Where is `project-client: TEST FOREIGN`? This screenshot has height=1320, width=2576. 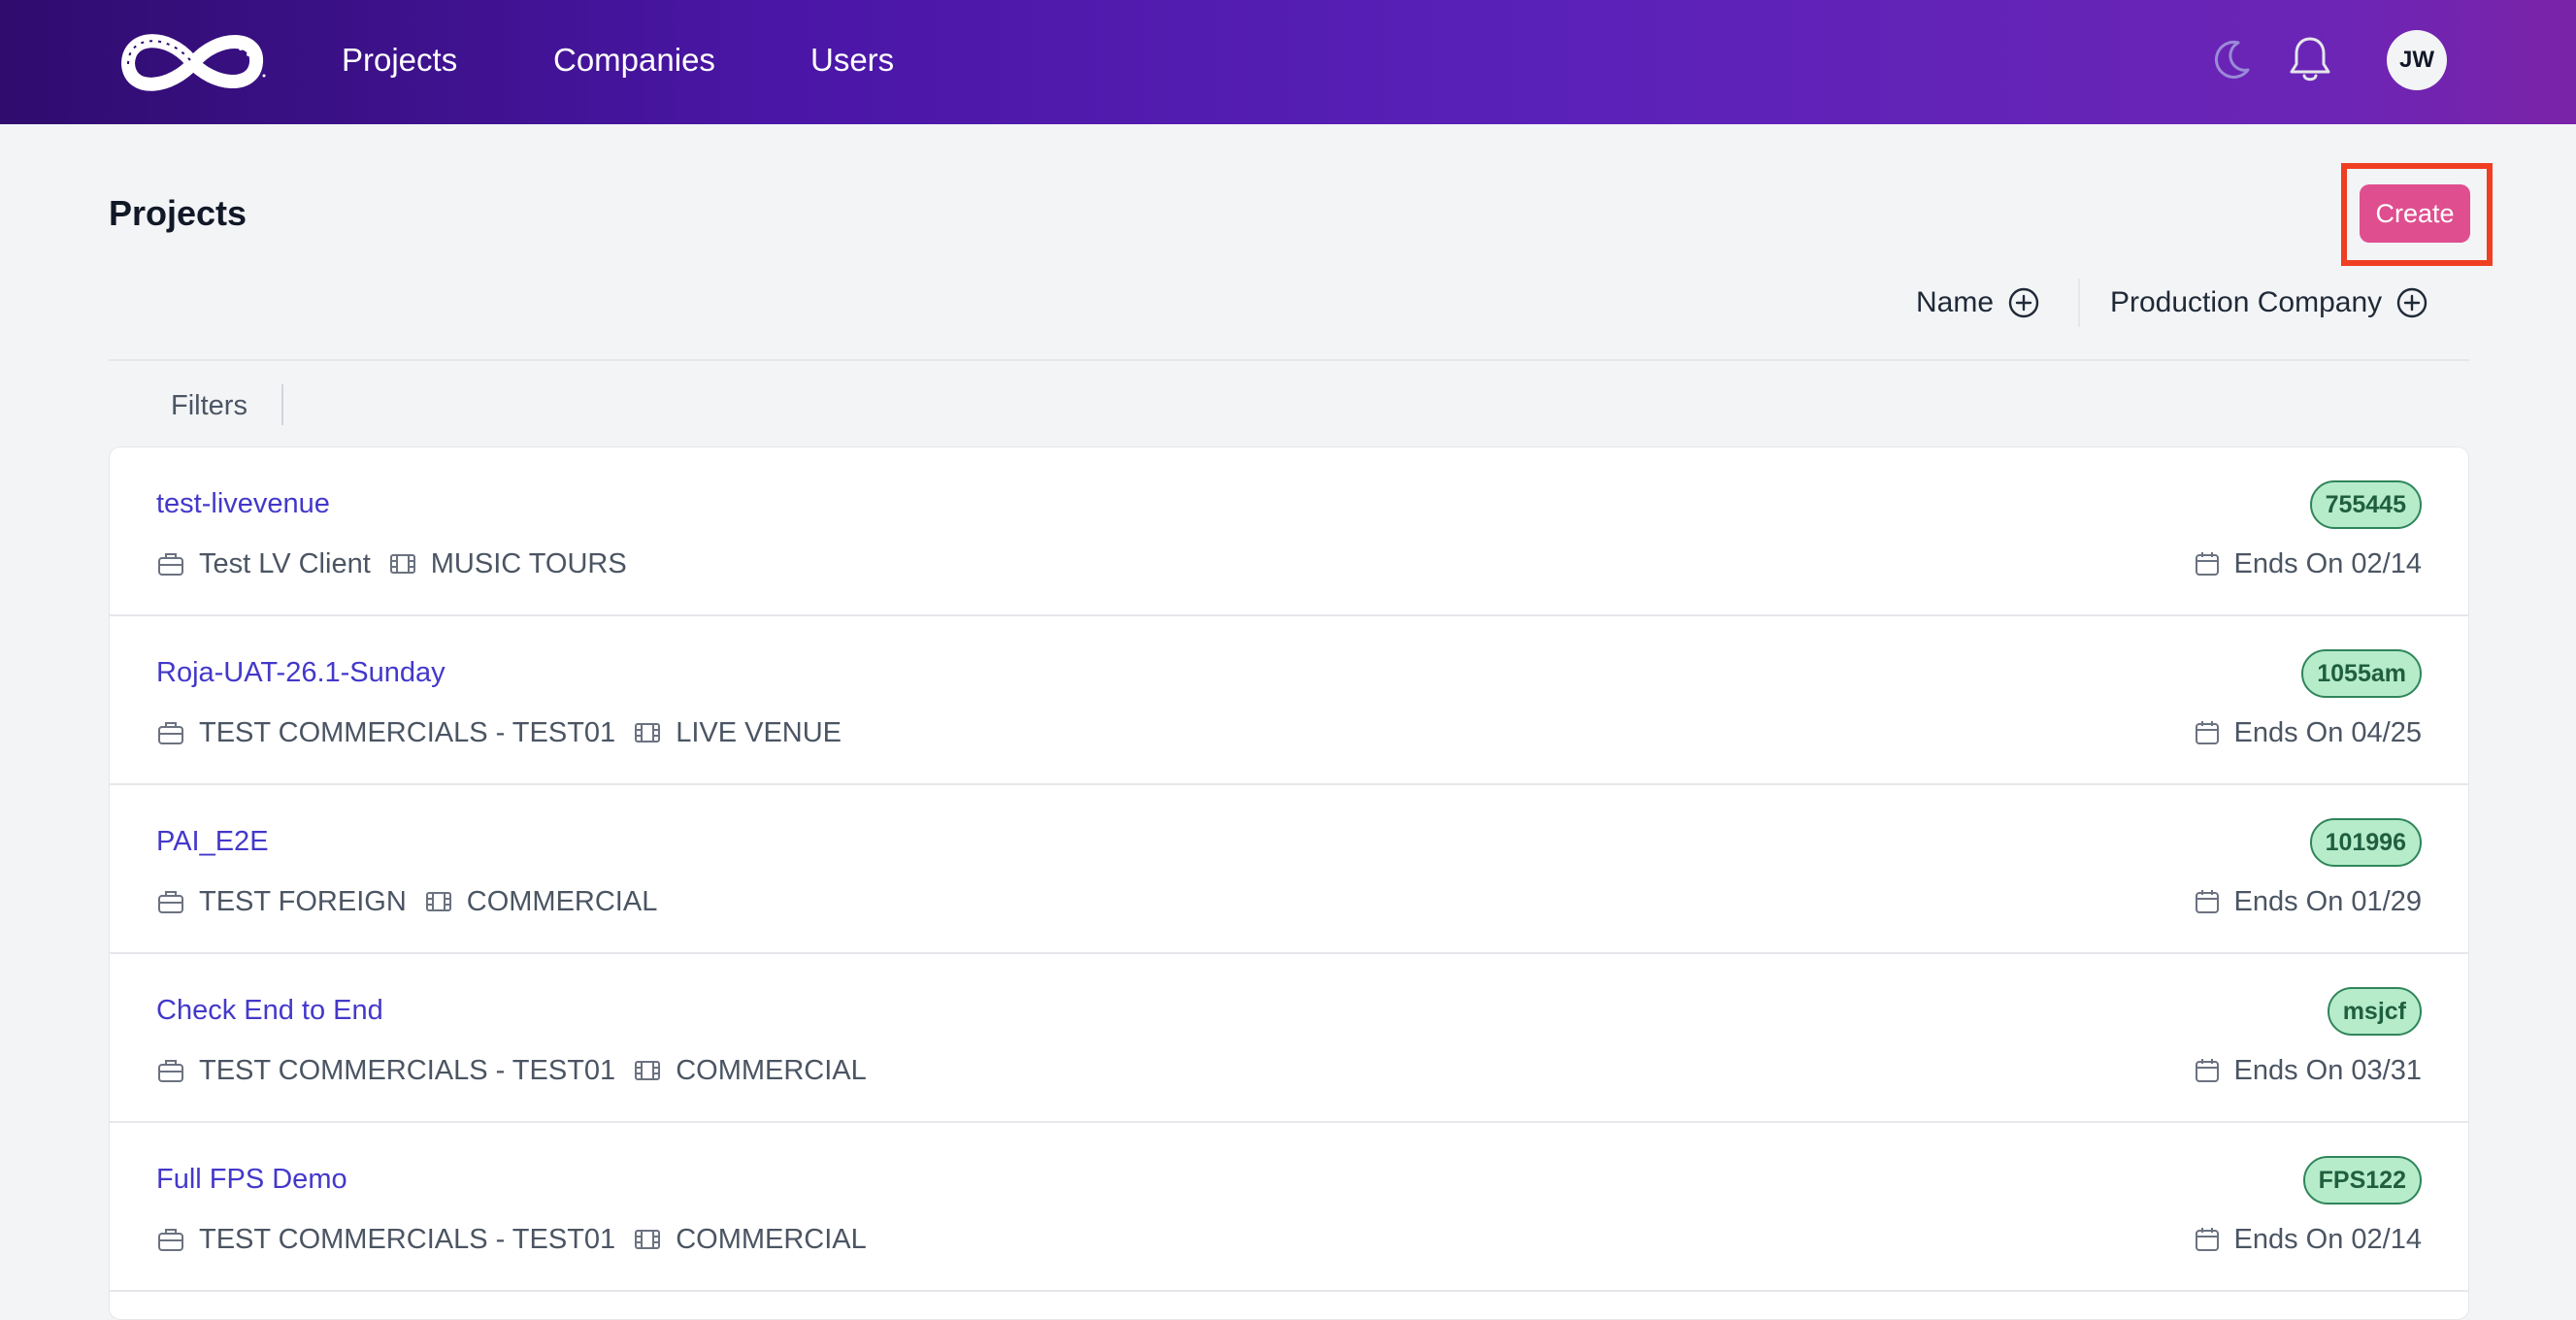
project-client: TEST FOREIGN is located at coordinates (303, 901).